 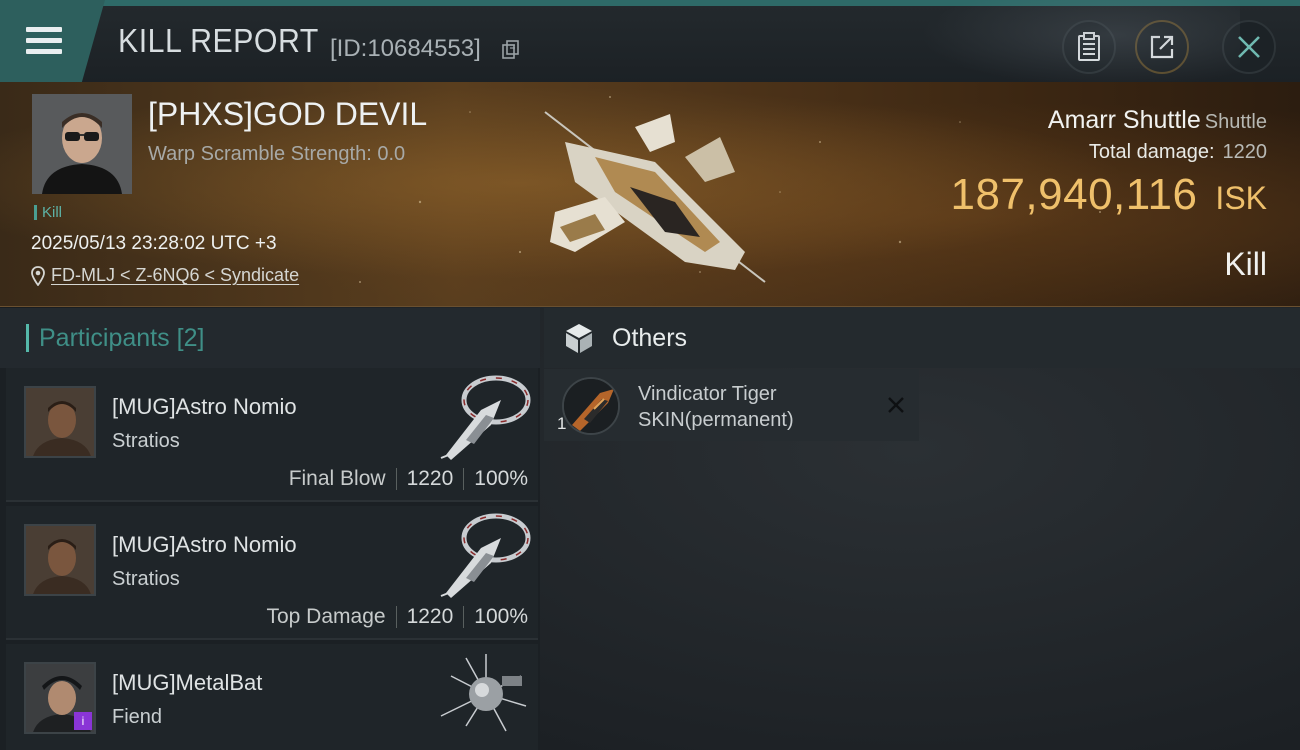 I want to click on victim-ship: Amarr Shuttle Shuttle, so click(x=1157, y=120).